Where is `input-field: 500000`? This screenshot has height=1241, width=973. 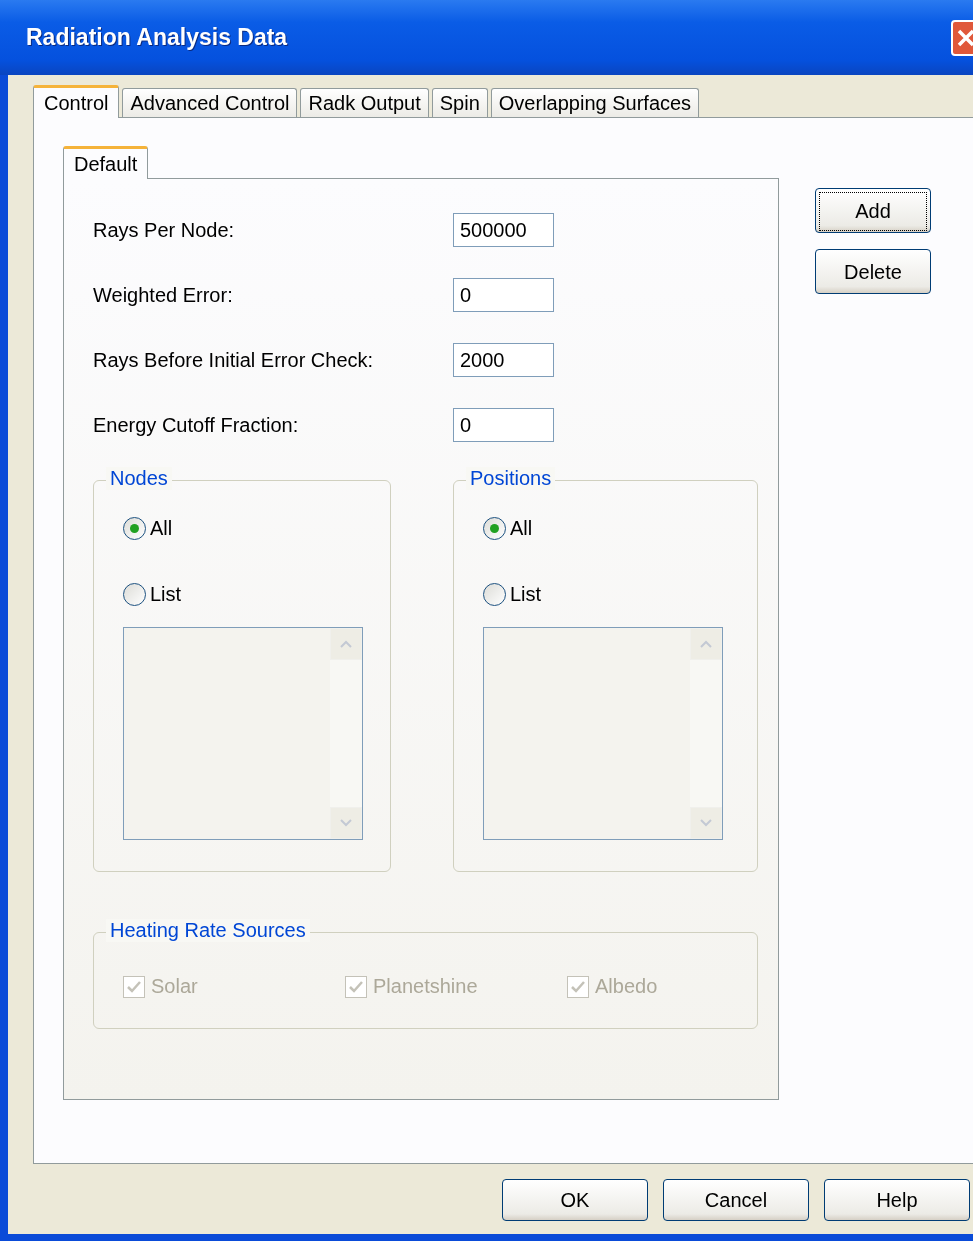
input-field: 500000 is located at coordinates (503, 230).